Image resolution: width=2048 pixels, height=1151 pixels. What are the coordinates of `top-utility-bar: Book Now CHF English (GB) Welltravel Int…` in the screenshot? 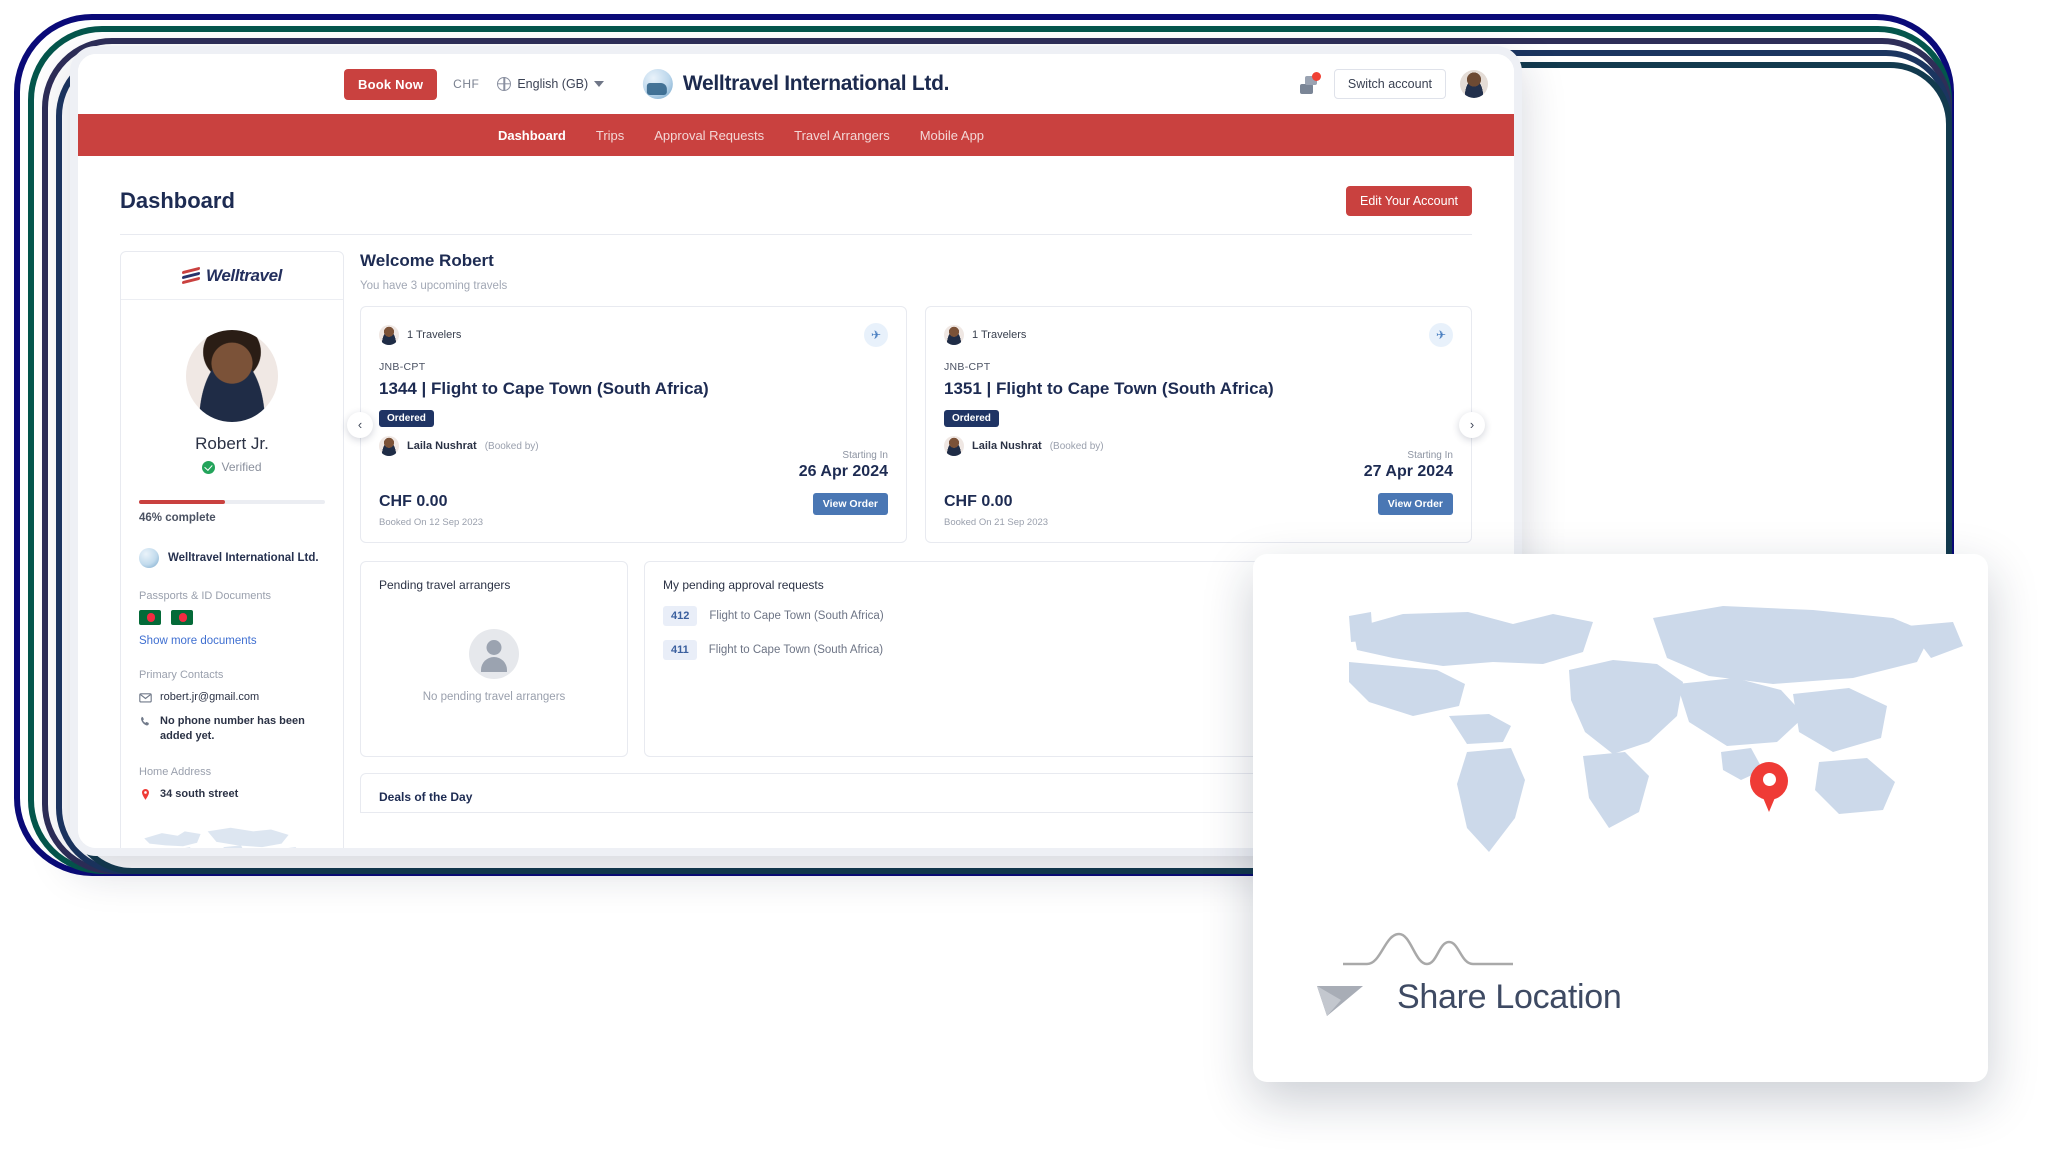 It's located at (796, 84).